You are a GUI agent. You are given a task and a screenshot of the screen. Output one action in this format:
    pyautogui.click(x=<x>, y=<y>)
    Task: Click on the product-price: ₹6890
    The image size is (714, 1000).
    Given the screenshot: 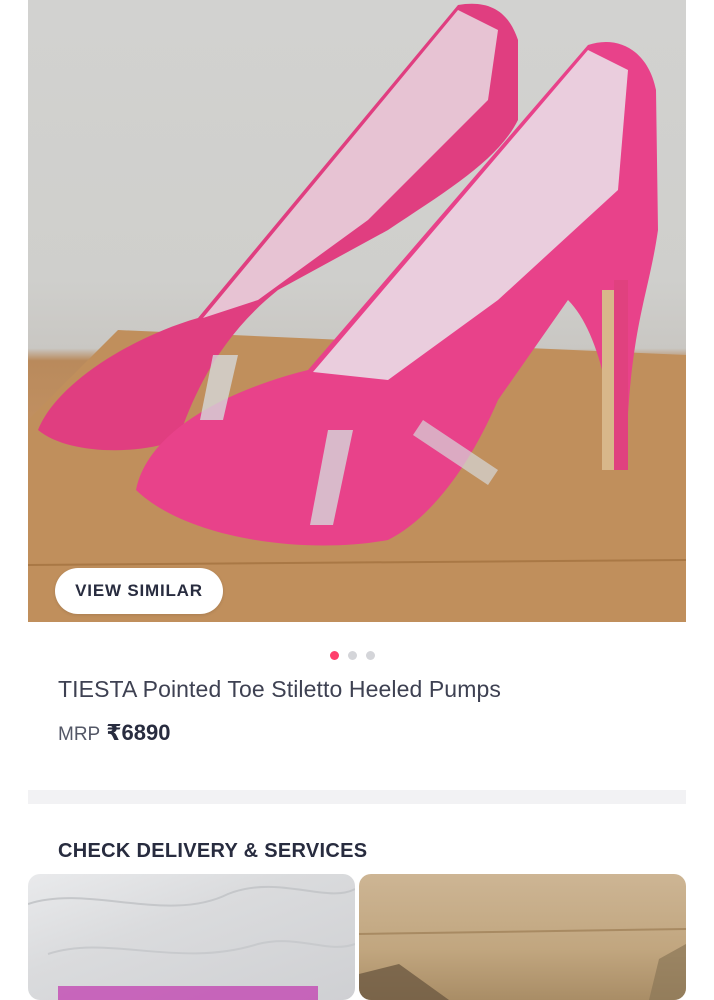 What is the action you would take?
    pyautogui.click(x=138, y=732)
    